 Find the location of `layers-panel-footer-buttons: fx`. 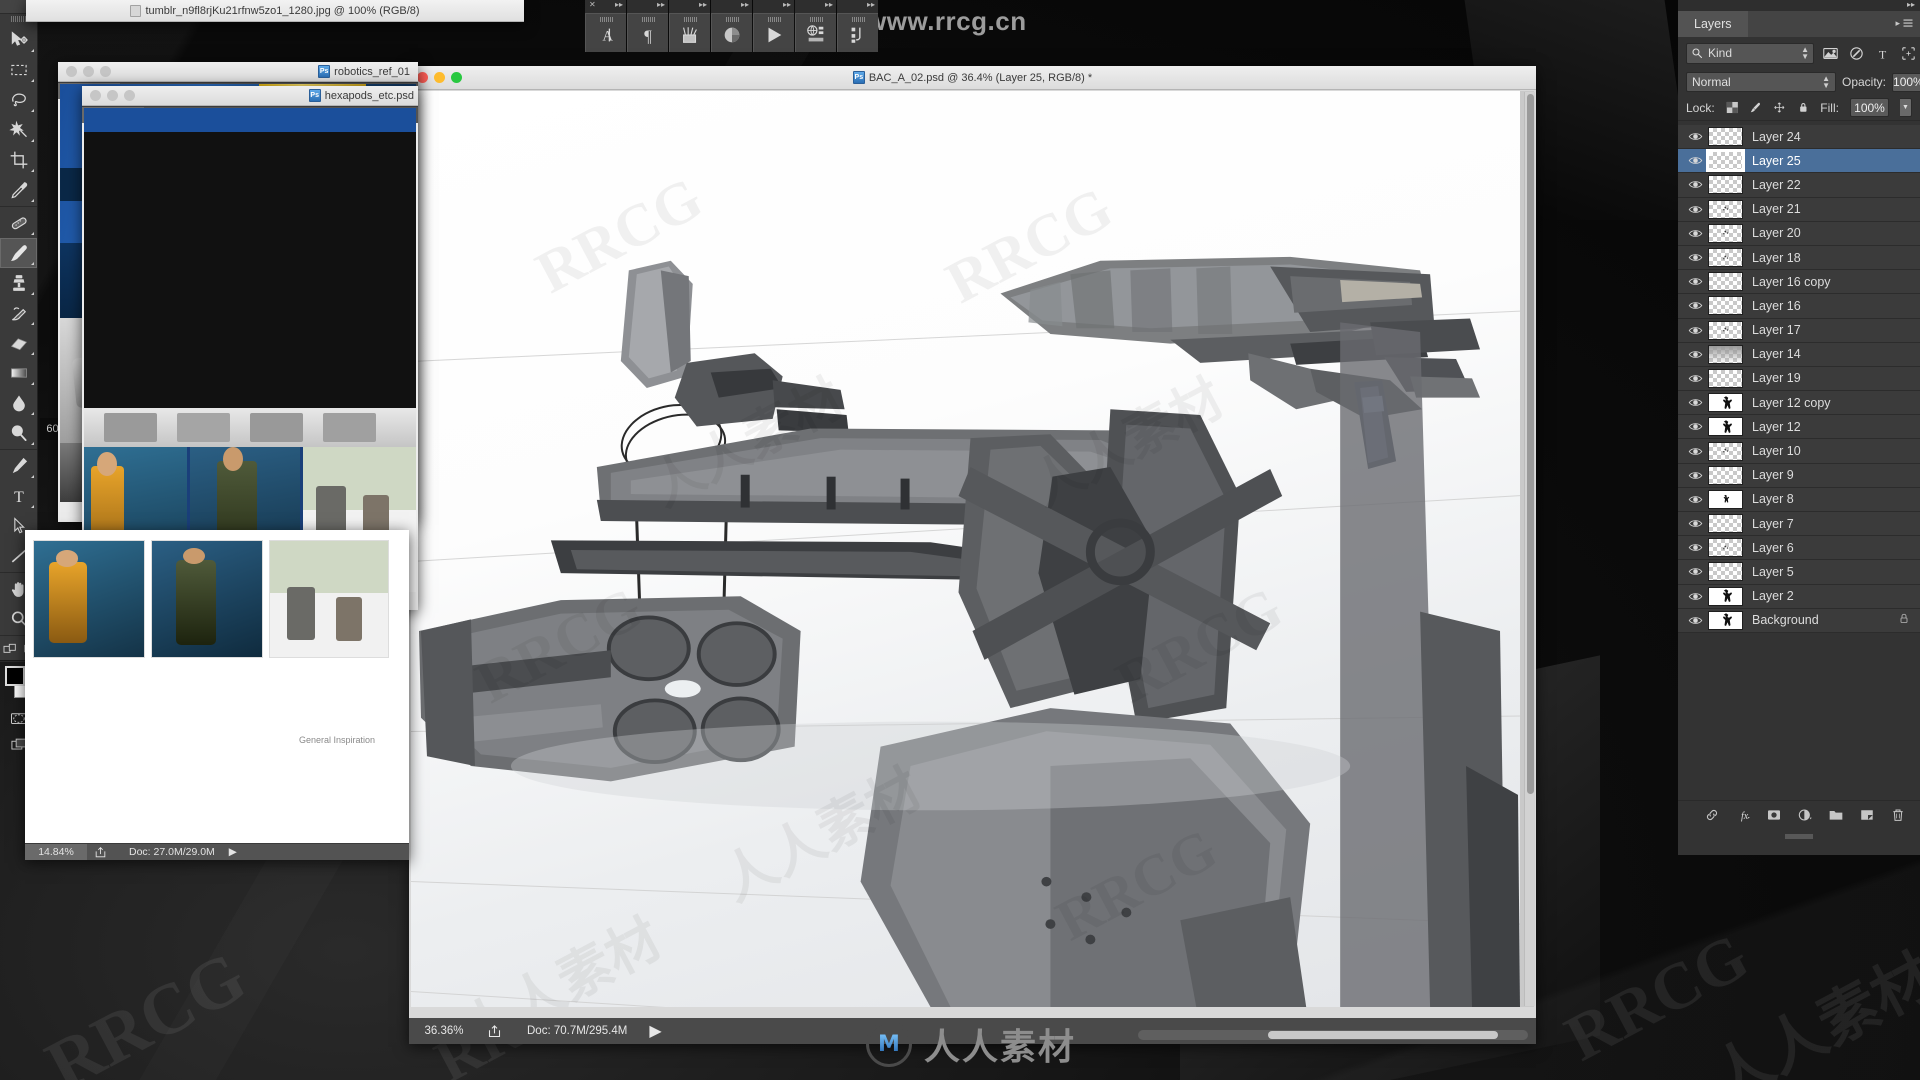

layers-panel-footer-buttons: fx is located at coordinates (1799, 814).